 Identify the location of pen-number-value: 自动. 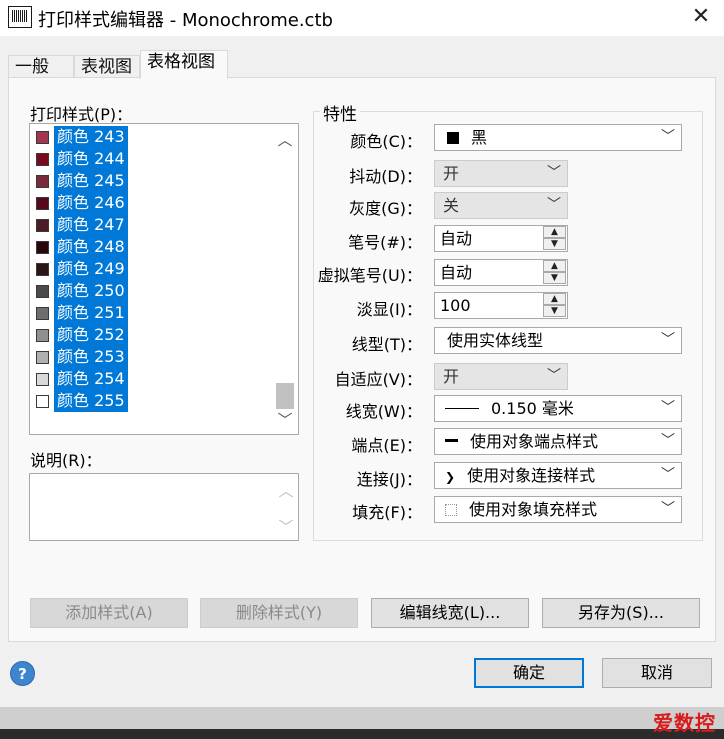
(456, 238).